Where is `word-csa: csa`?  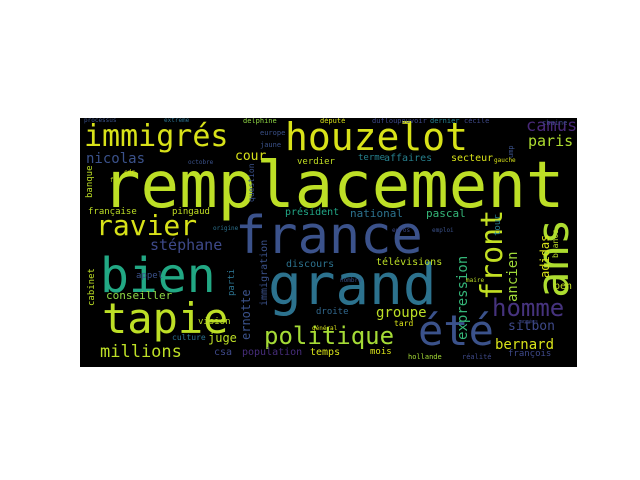 word-csa: csa is located at coordinates (223, 352).